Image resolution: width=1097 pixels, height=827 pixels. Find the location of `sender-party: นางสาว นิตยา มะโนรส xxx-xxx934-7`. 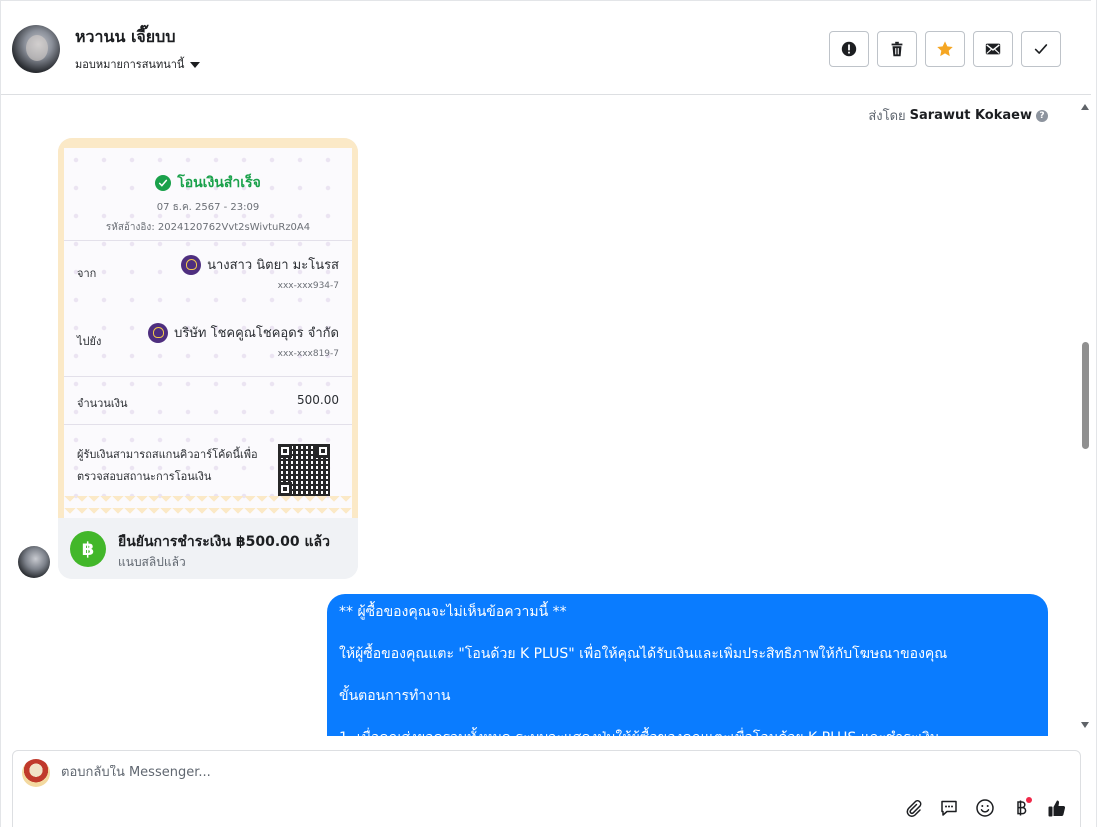

sender-party: นางสาว นิตยา มะโนรส xxx-xxx934-7 is located at coordinates (260, 272).